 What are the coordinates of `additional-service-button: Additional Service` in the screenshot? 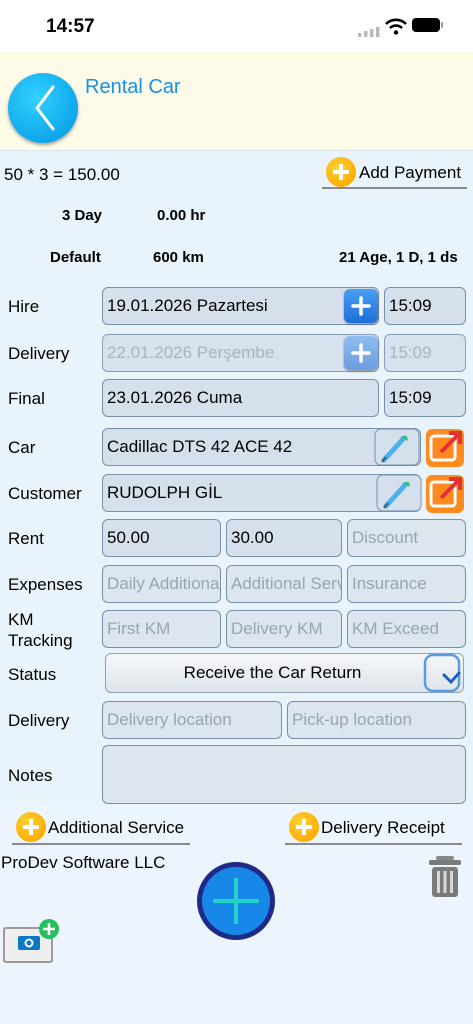 It's located at (116, 828).